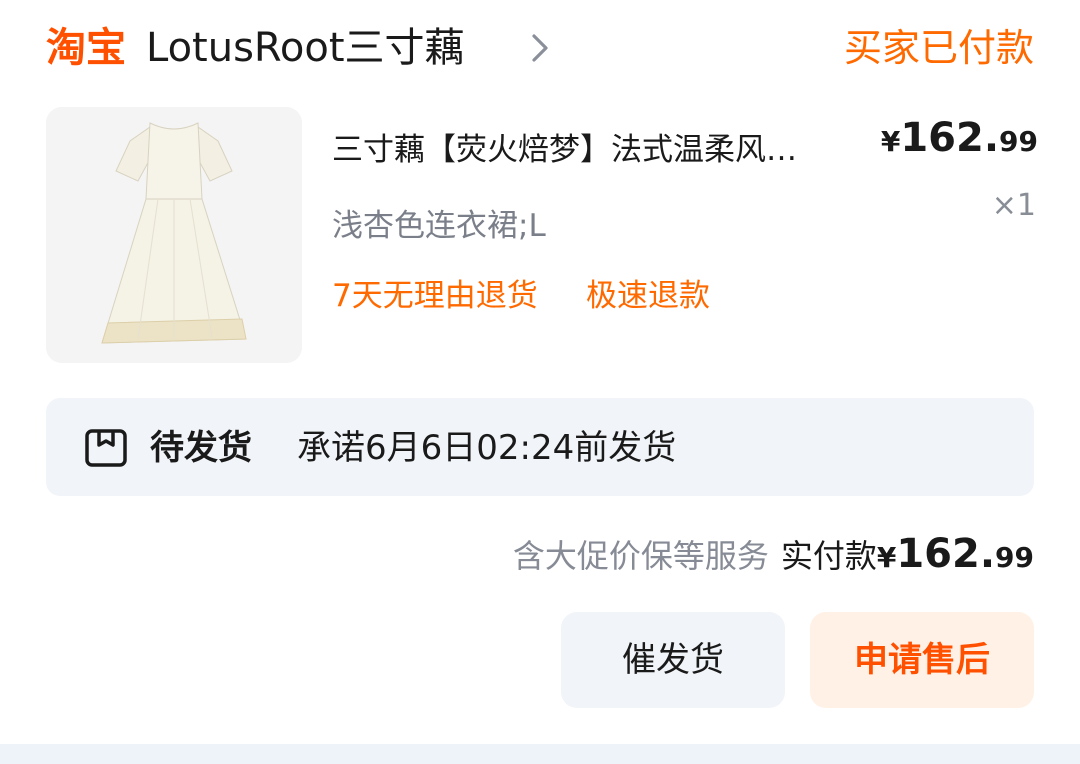  What do you see at coordinates (201, 448) in the screenshot?
I see `shipping-status: 待发货` at bounding box center [201, 448].